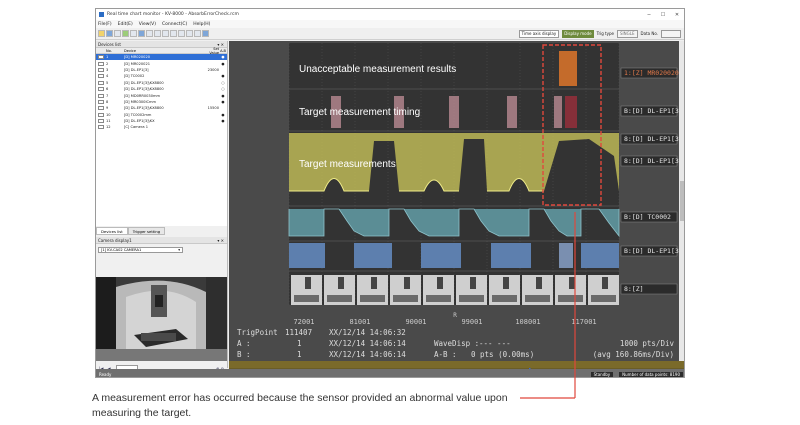  Describe the element at coordinates (179, 250) in the screenshot. I see `chevron-down-icon: ▾` at that location.